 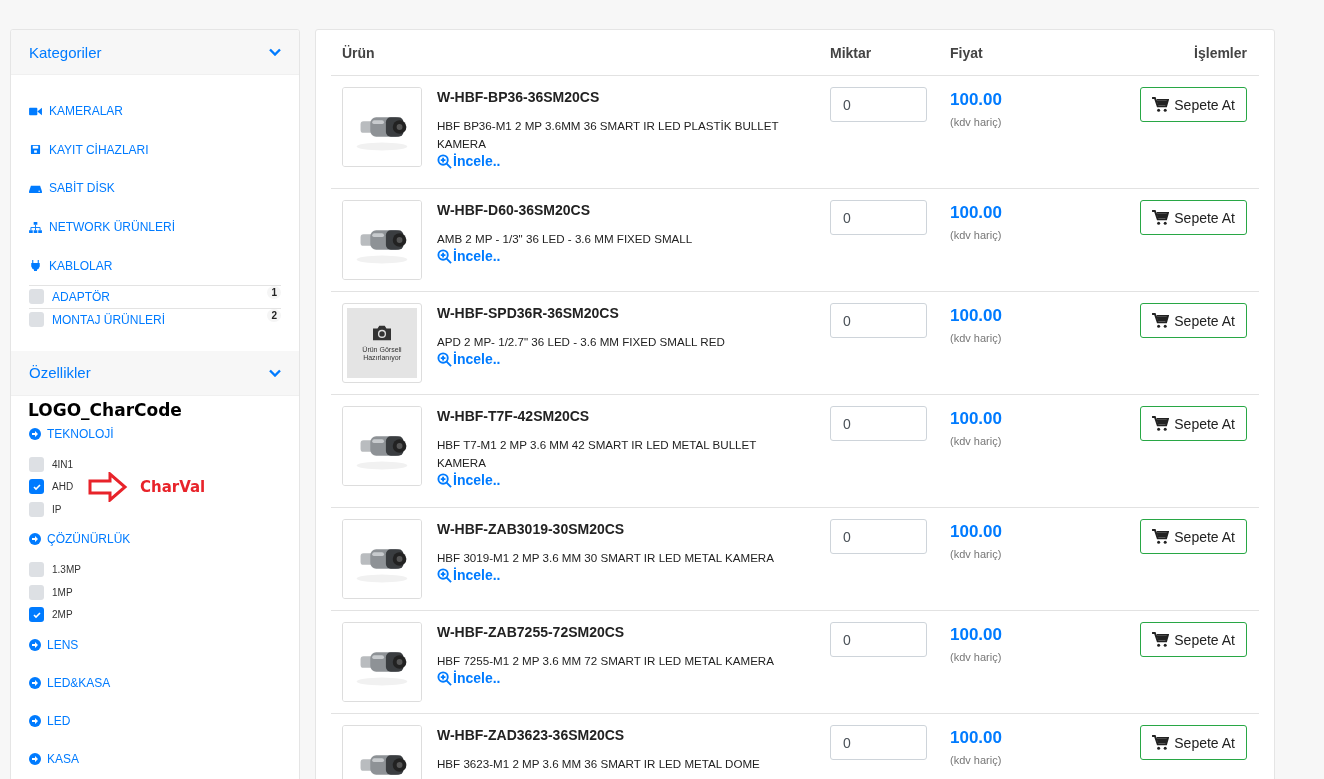 What do you see at coordinates (531, 632) in the screenshot?
I see `product-code: W-HBF-ZAB7255-72SM20CS` at bounding box center [531, 632].